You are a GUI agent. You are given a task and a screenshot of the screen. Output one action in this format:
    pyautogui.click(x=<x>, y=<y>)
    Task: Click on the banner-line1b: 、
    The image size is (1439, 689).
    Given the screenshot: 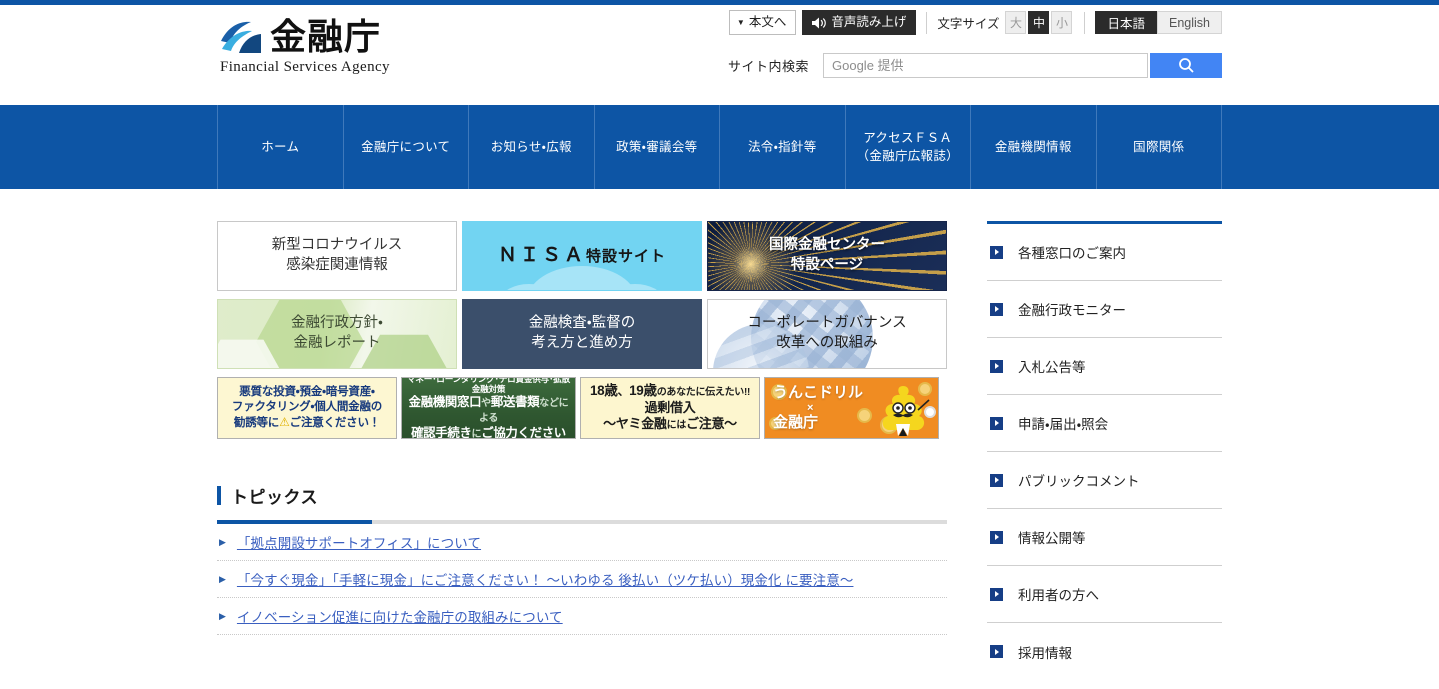 What is the action you would take?
    pyautogui.click(x=623, y=391)
    